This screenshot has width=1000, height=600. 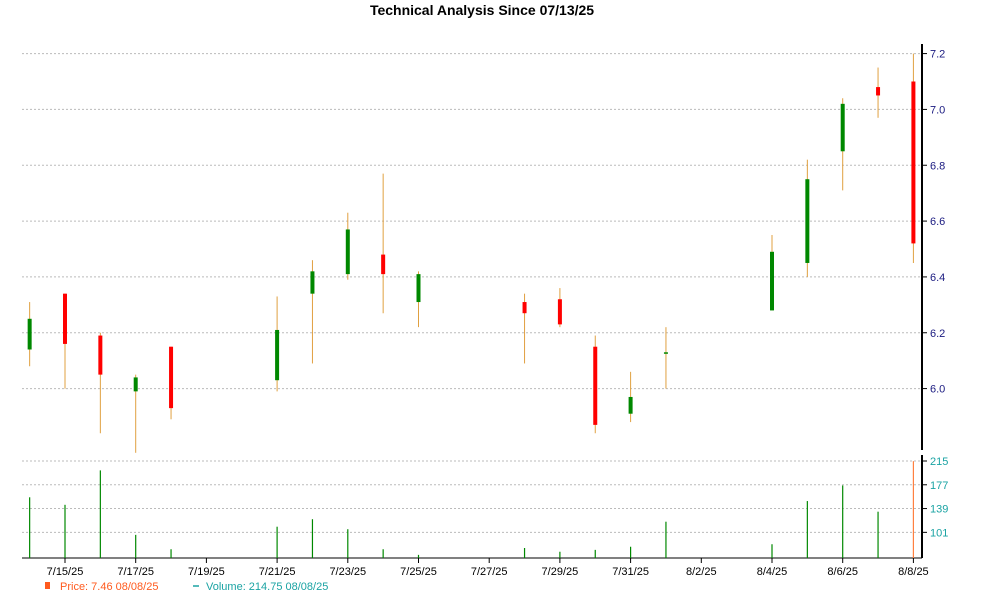 What do you see at coordinates (939, 462) in the screenshot?
I see `volume-tick-label: 215` at bounding box center [939, 462].